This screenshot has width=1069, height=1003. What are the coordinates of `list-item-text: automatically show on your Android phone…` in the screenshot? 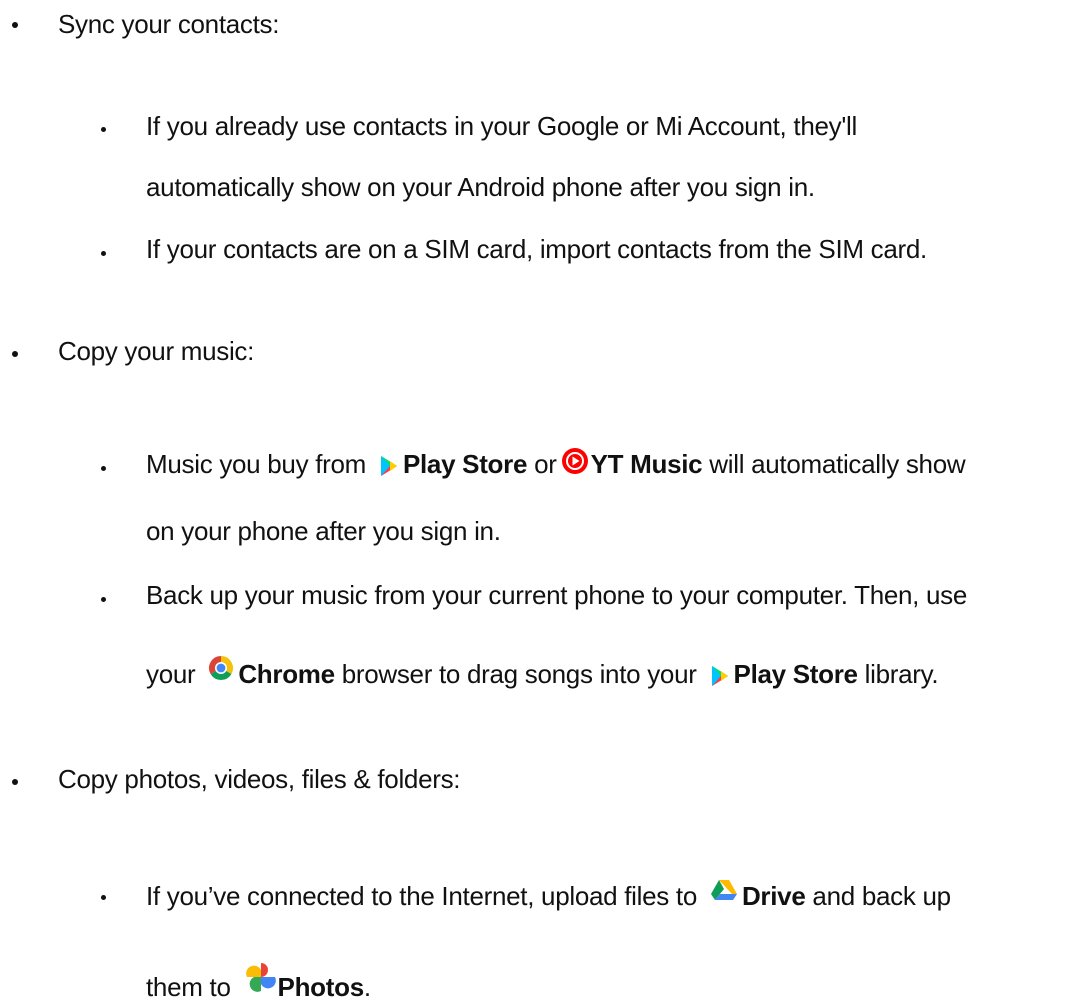 It's located at (480, 187).